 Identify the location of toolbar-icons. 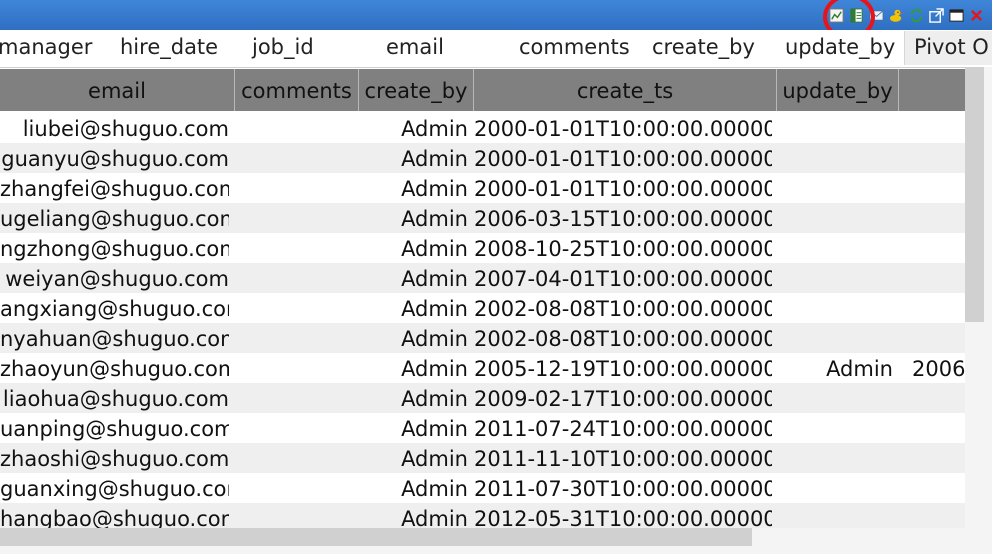
(906, 15).